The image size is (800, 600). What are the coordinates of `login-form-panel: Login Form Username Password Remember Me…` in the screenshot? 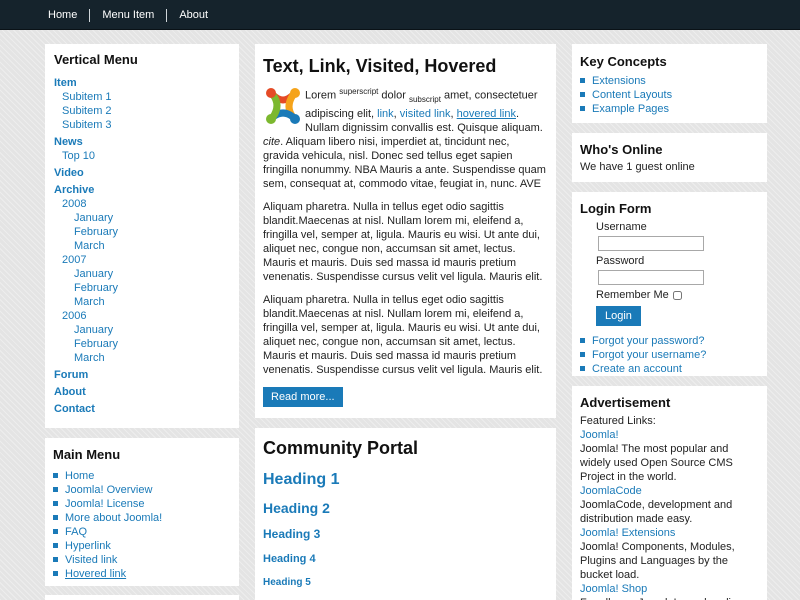 It's located at (669, 284).